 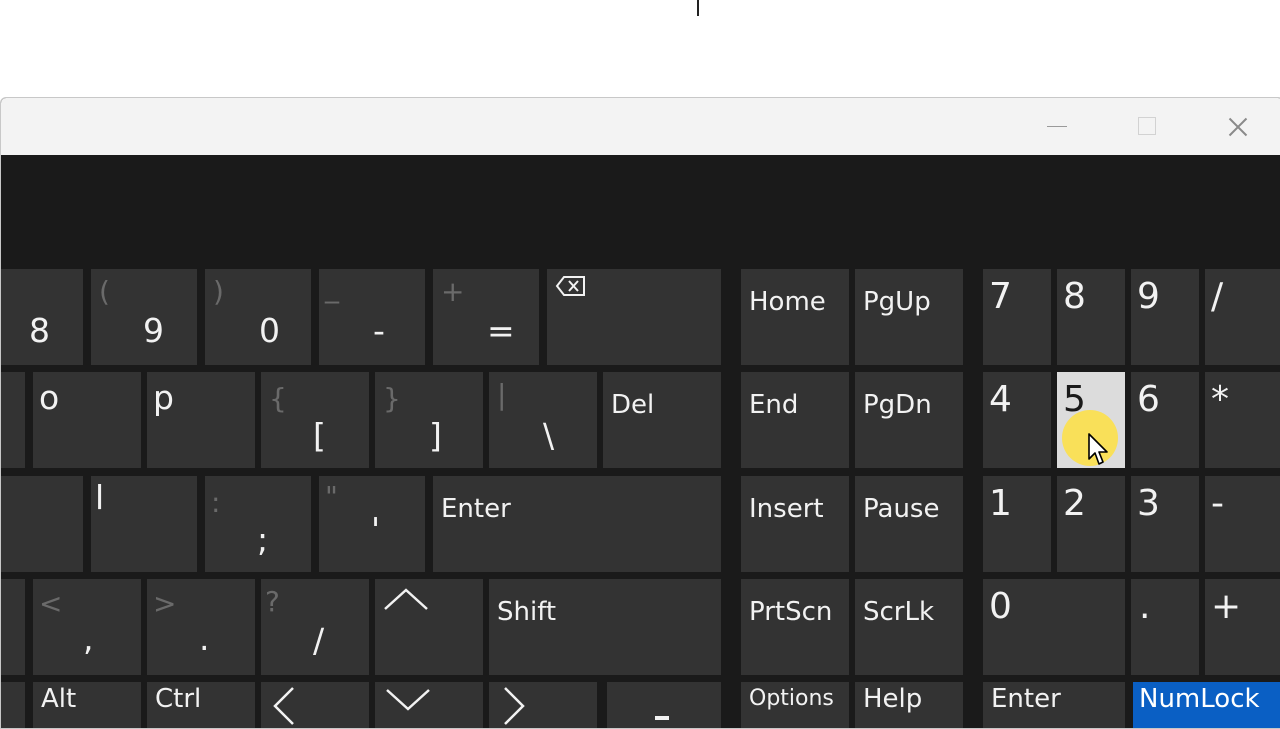 What do you see at coordinates (408, 700) in the screenshot?
I see `down-arrow-icon` at bounding box center [408, 700].